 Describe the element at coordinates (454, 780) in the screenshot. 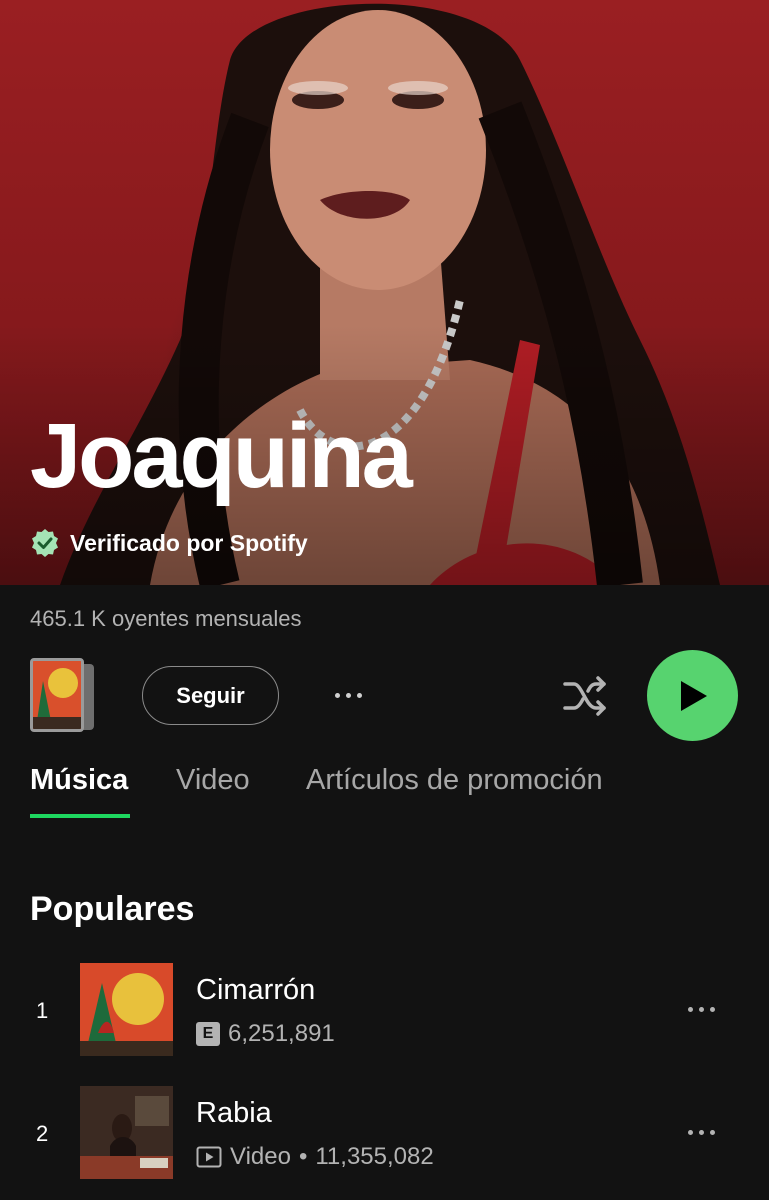

I see `tab-merch: Artículos de promoción` at that location.